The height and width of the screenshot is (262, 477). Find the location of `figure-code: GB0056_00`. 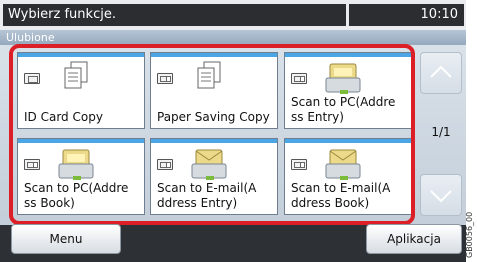

figure-code: GB0056_00 is located at coordinates (470, 235).